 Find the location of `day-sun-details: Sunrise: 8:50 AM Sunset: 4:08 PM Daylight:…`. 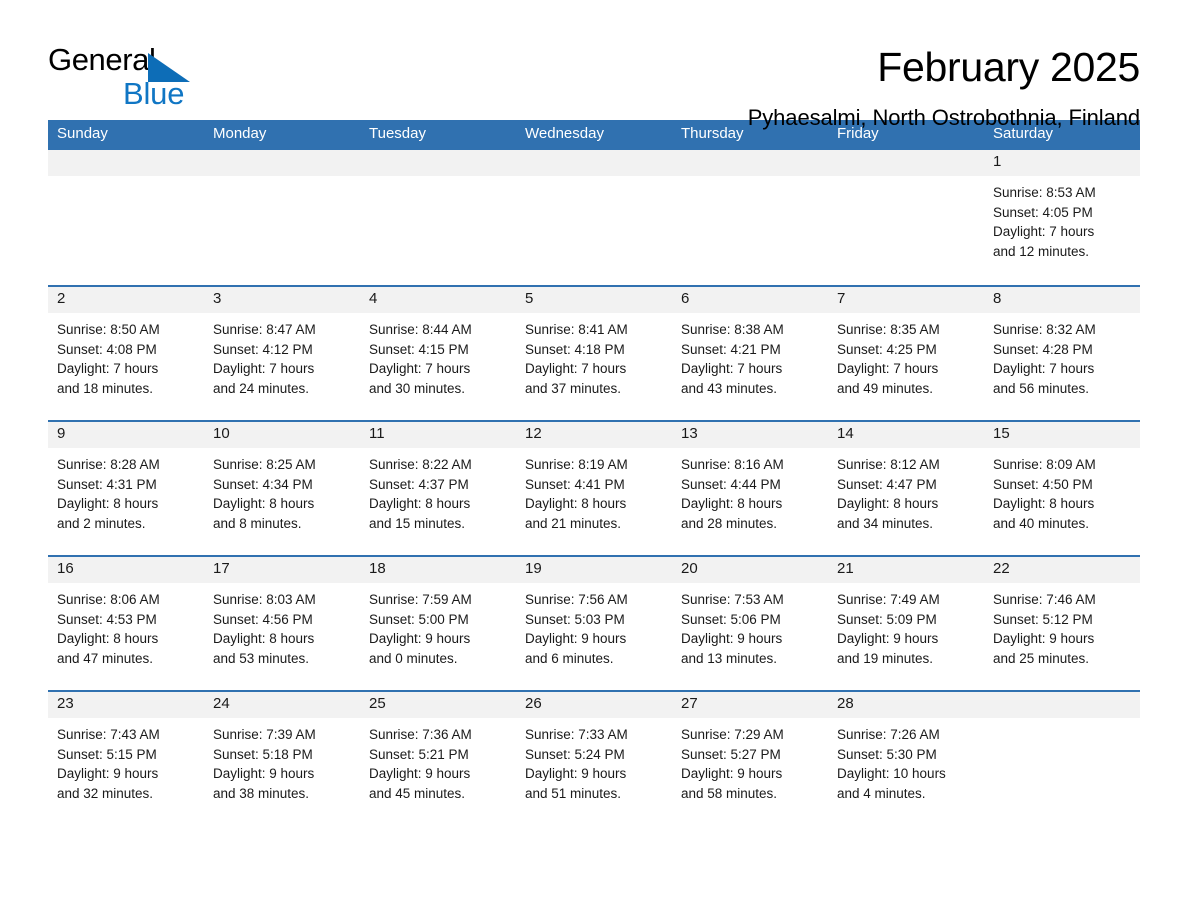

day-sun-details: Sunrise: 8:50 AM Sunset: 4:08 PM Daylight:… is located at coordinates (126, 355).